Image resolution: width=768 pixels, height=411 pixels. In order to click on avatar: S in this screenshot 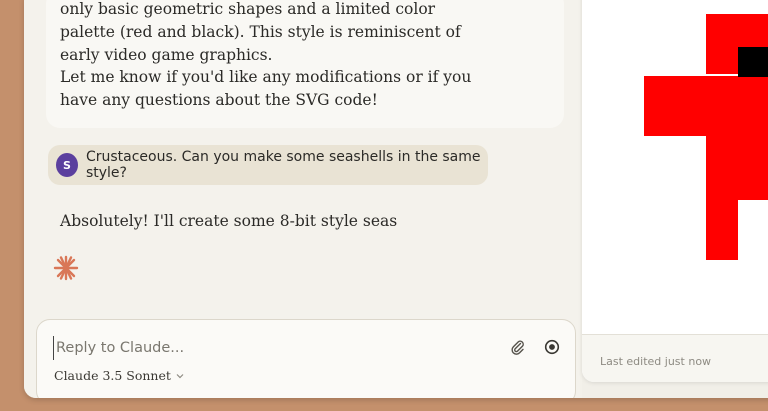, I will do `click(67, 165)`.